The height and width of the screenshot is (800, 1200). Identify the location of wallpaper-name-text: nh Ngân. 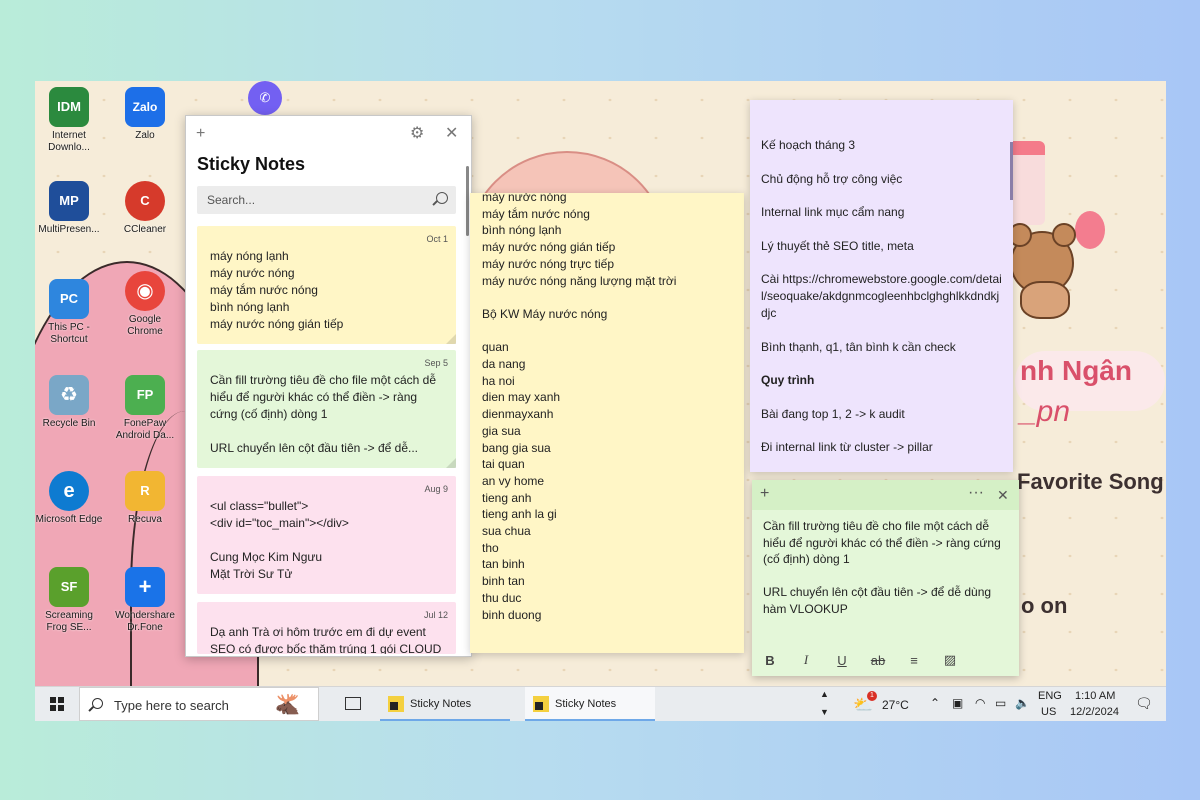
(1076, 370).